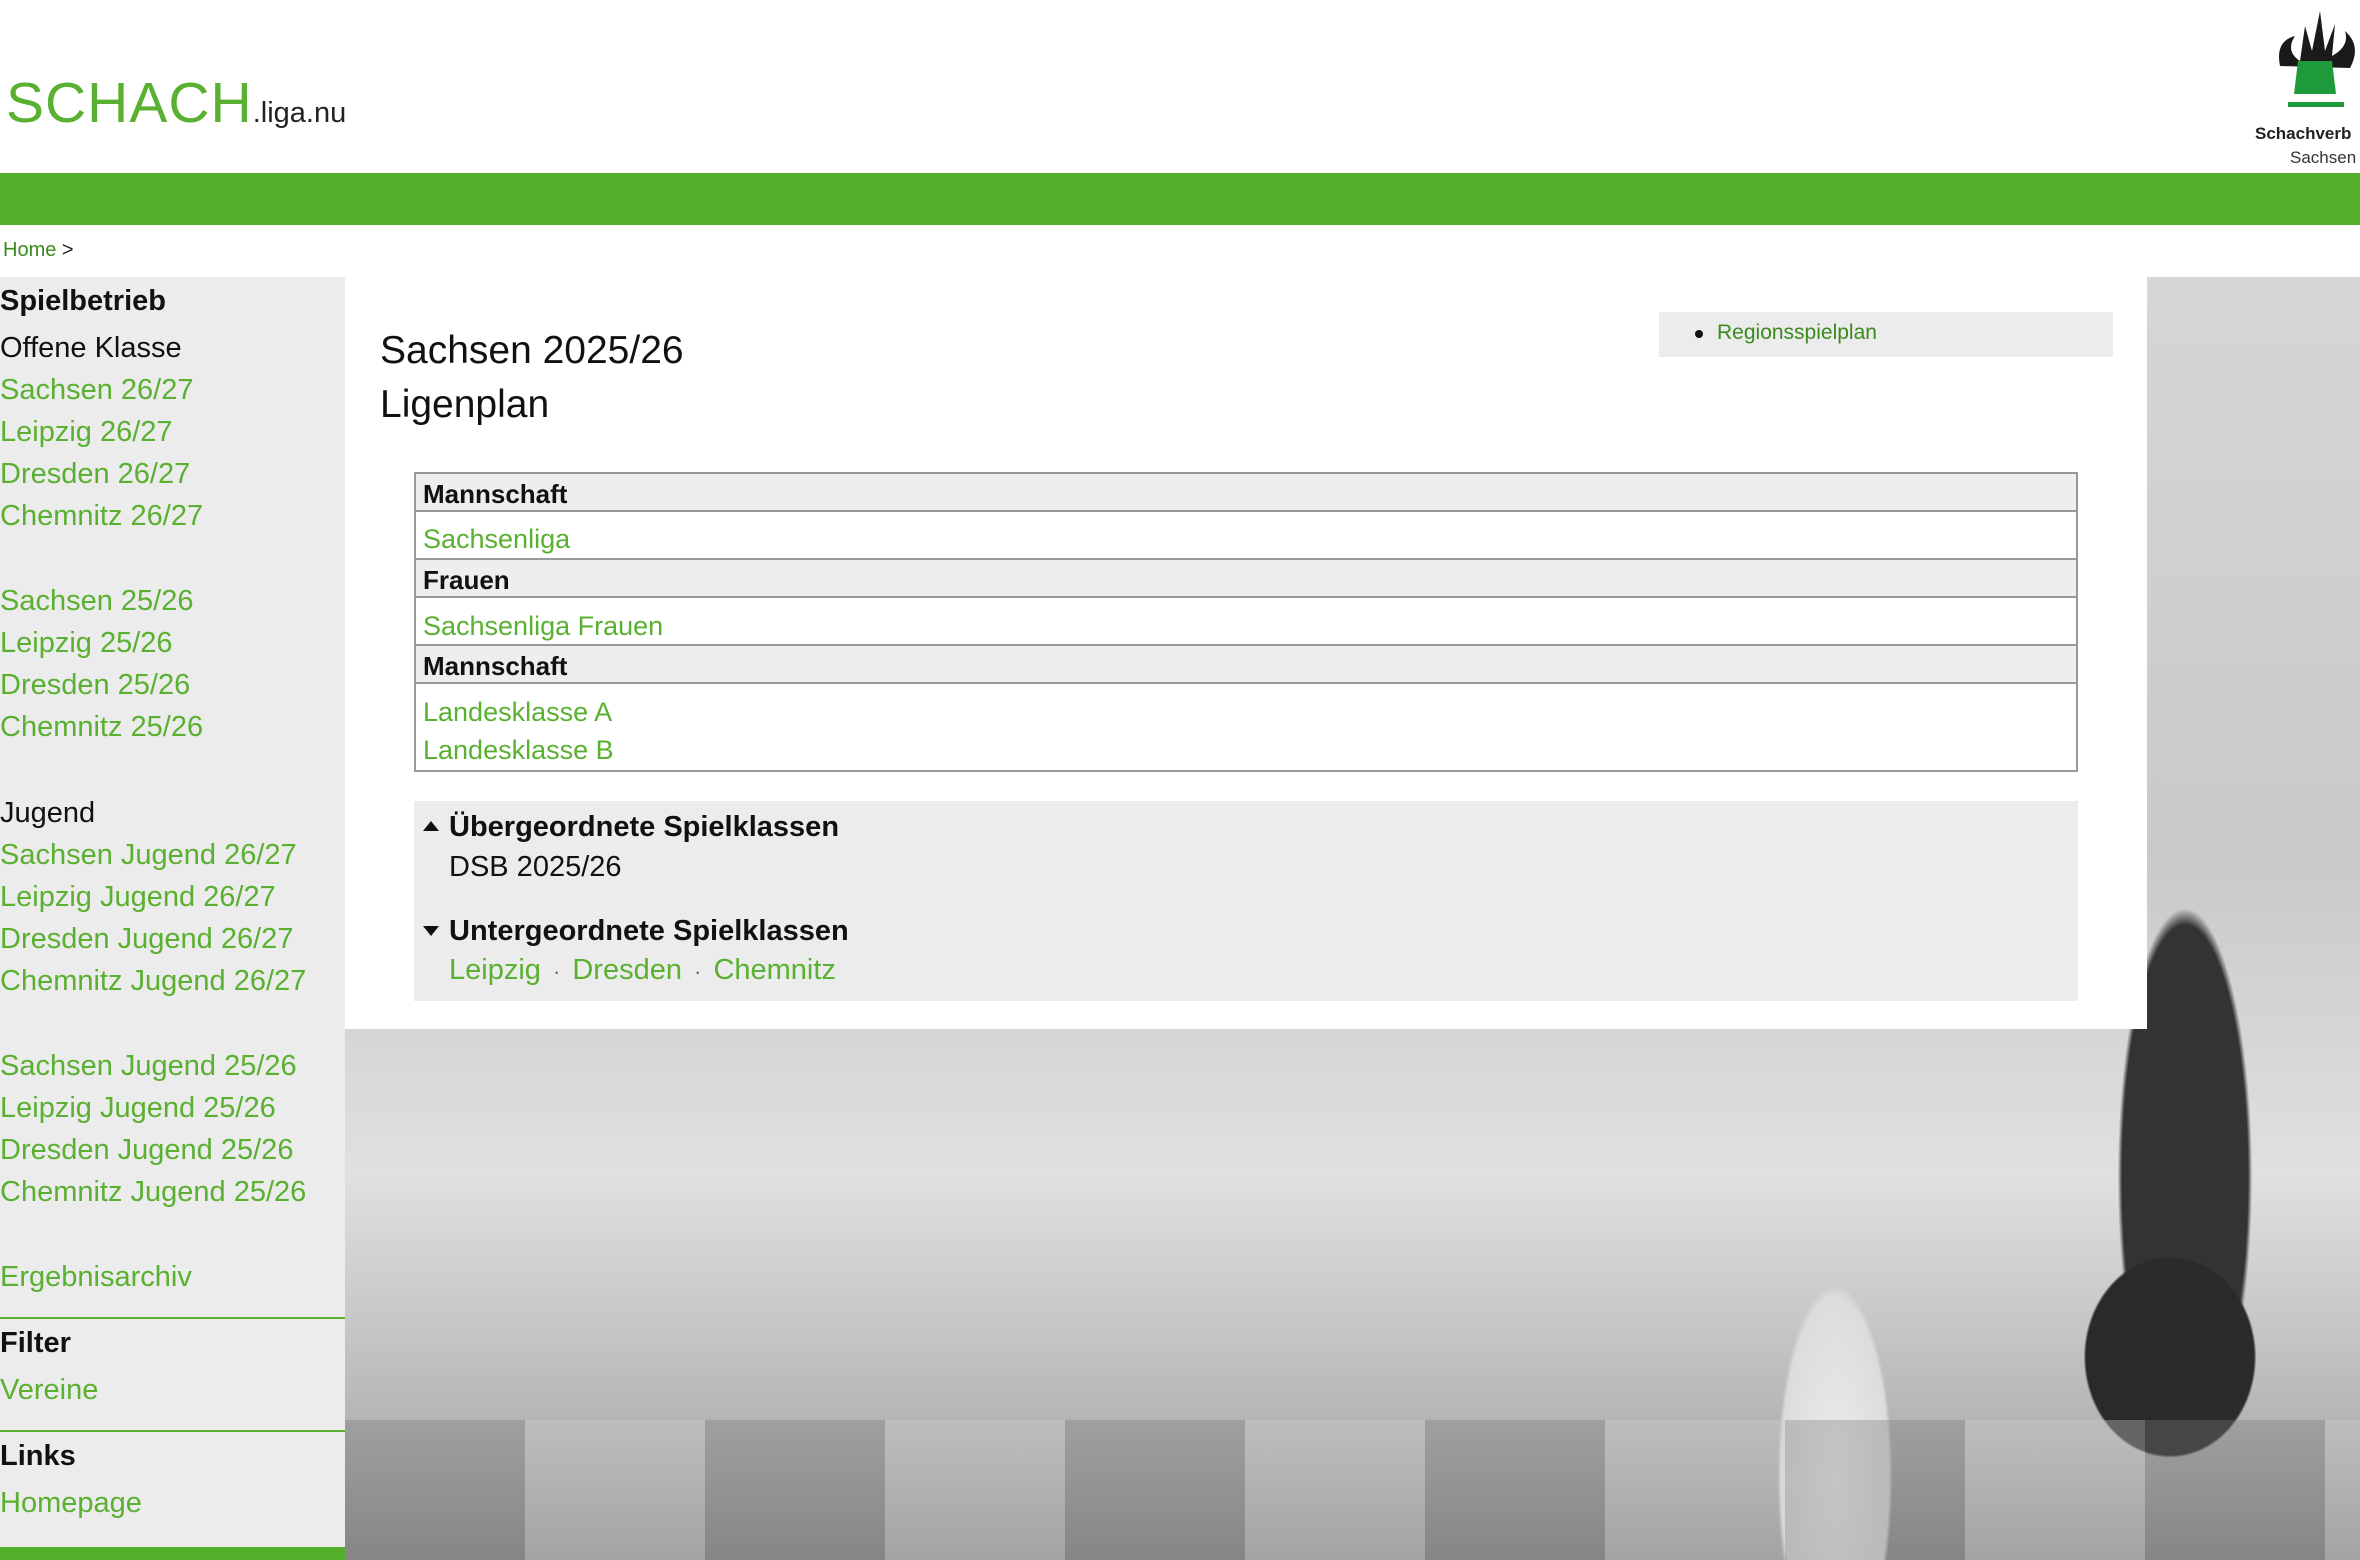 This screenshot has height=1560, width=2360. What do you see at coordinates (29, 250) in the screenshot?
I see `breadcrumb-home-link: Home` at bounding box center [29, 250].